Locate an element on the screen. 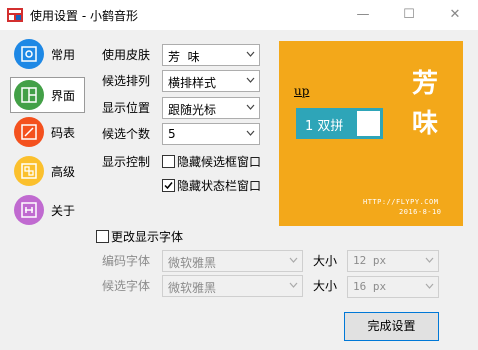 This screenshot has width=478, height=350. code-size-label: 大小 is located at coordinates (325, 261).